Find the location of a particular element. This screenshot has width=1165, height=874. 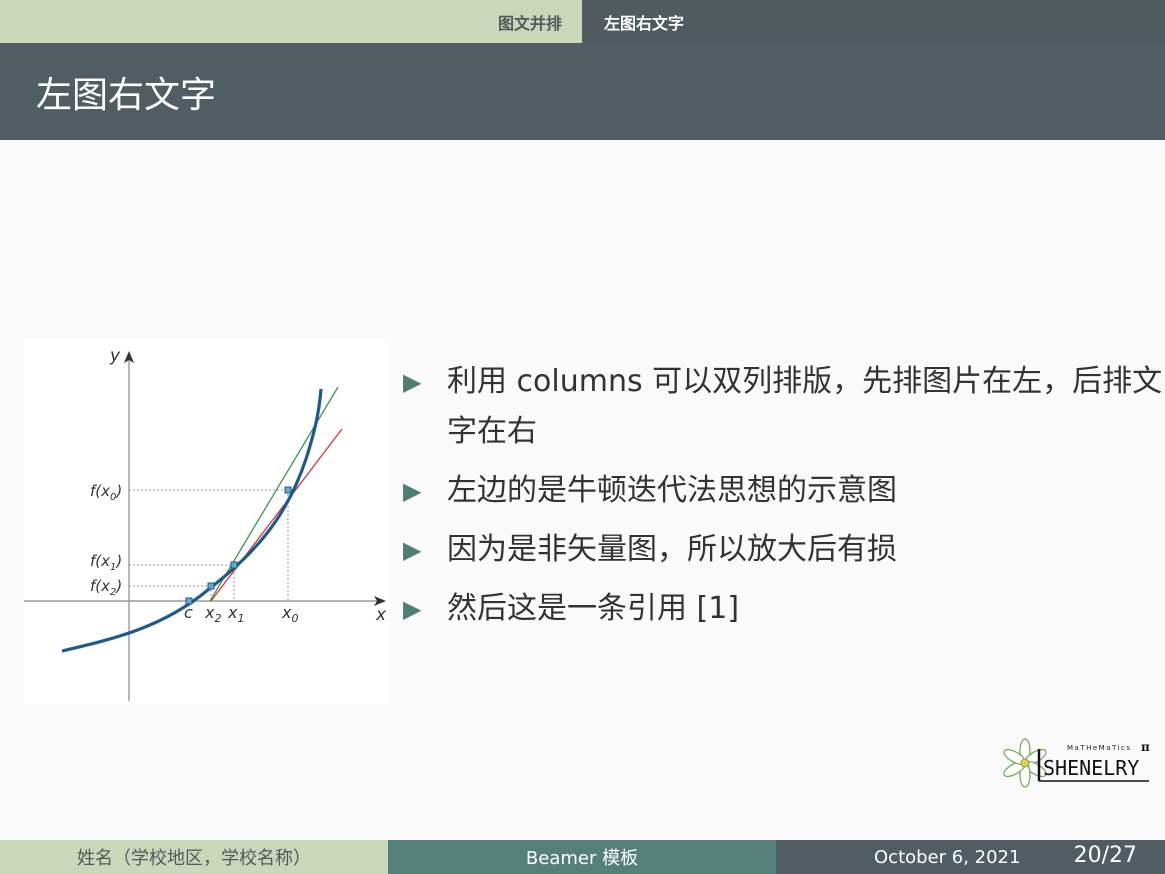

footer-title-text: Beamer 模板 is located at coordinates (582, 858).